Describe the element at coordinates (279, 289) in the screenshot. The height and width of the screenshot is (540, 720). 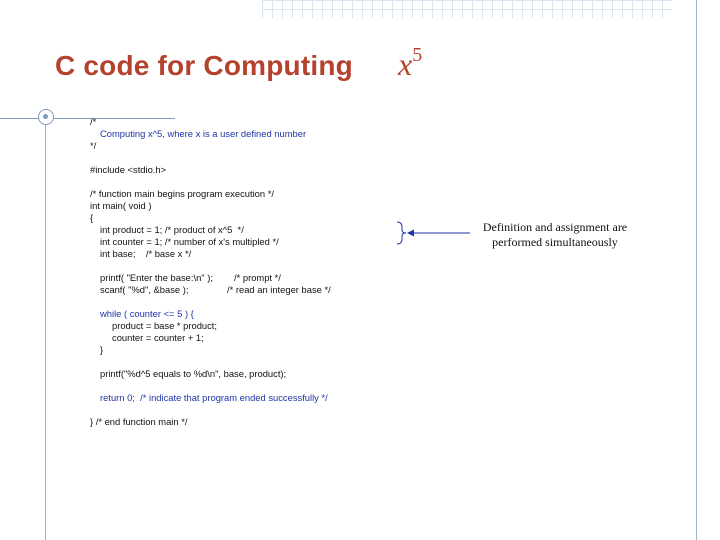
I see `code-comment: /* read an integer base */` at that location.